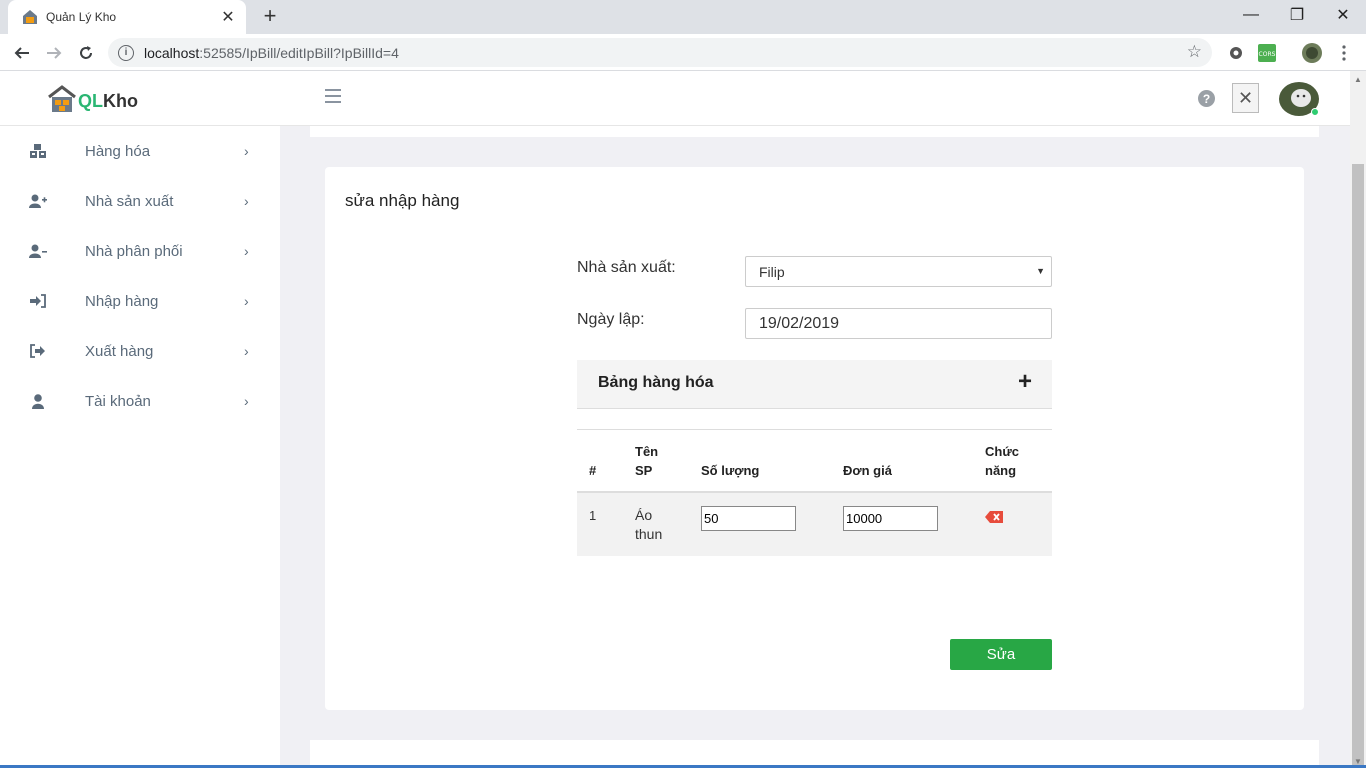 Image resolution: width=1366 pixels, height=768 pixels. What do you see at coordinates (1206, 98) in the screenshot?
I see `help-icon: ?` at bounding box center [1206, 98].